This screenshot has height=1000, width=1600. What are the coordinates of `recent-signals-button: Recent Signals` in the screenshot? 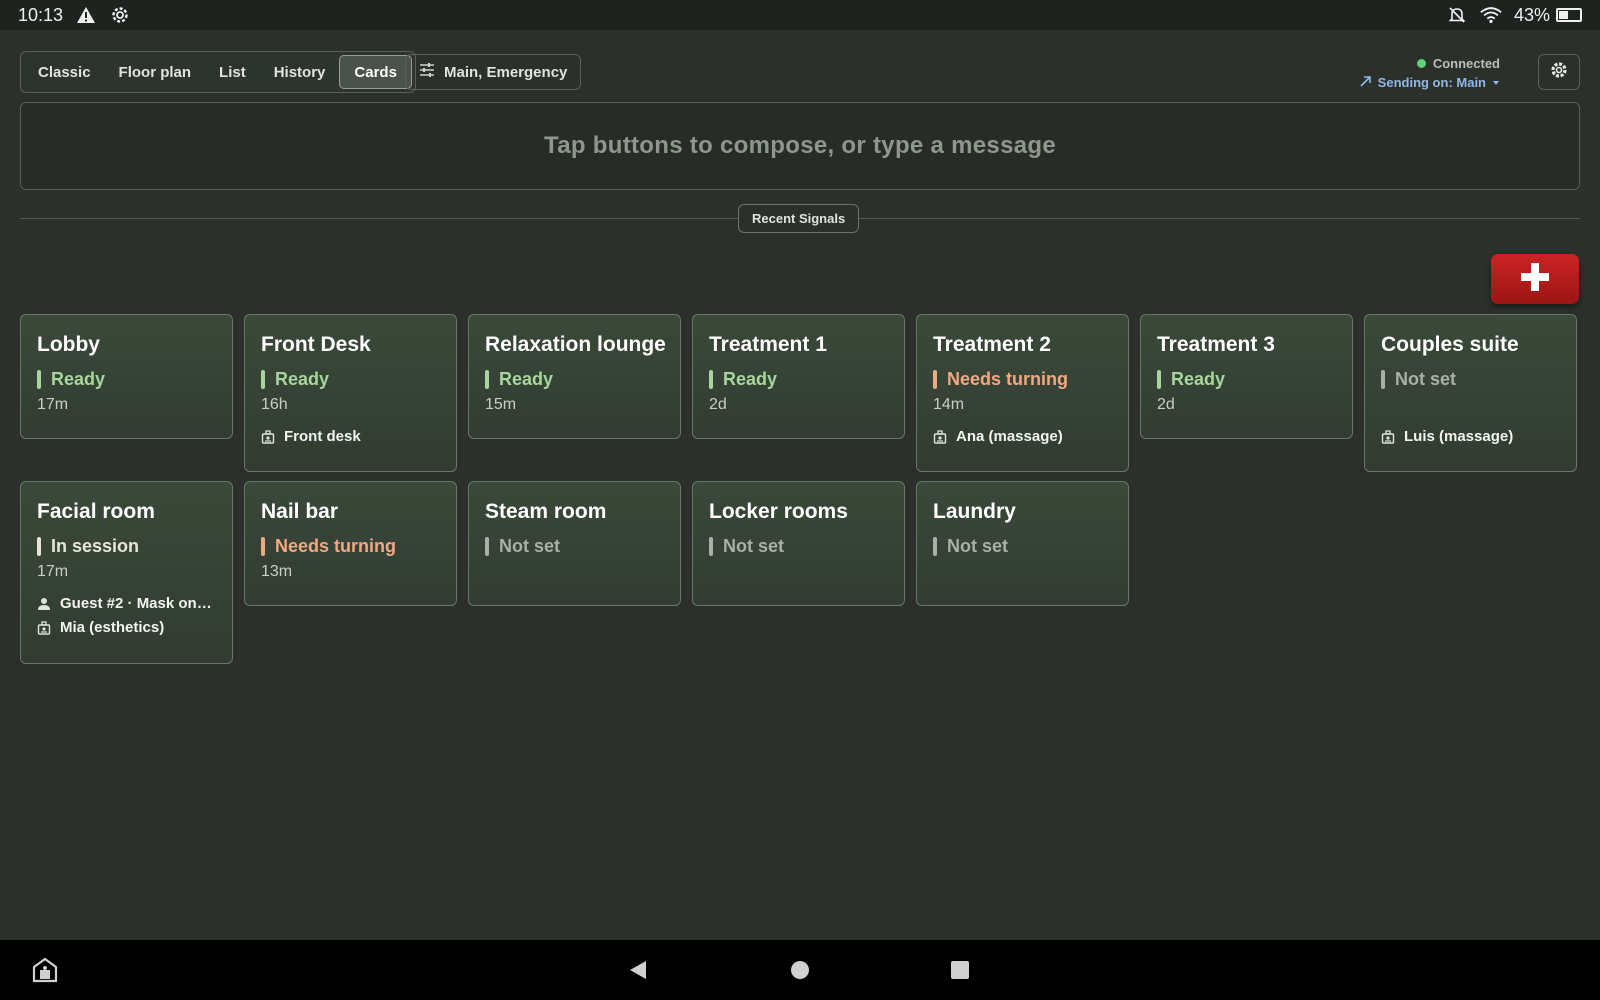 It's located at (799, 218).